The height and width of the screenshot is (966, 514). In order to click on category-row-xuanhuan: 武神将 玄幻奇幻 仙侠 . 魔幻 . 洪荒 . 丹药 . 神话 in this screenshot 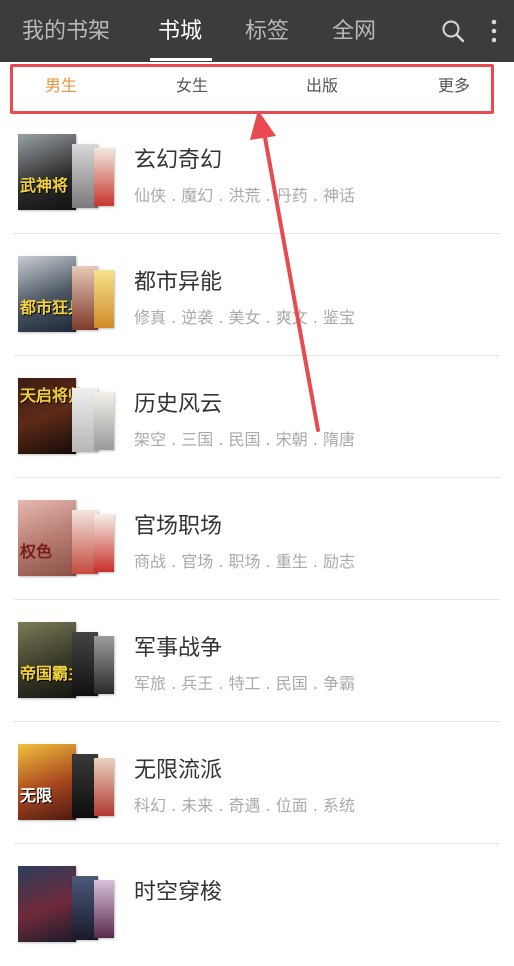, I will do `click(257, 173)`.